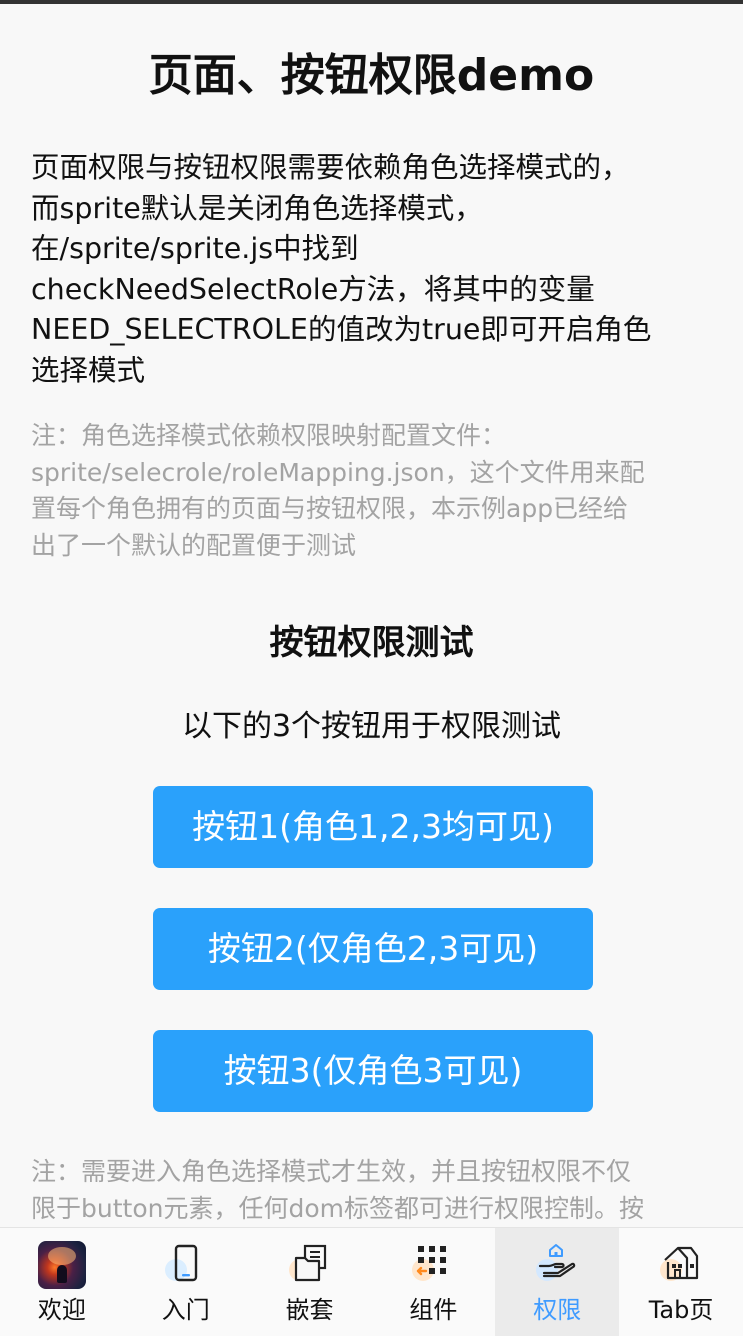 The image size is (743, 1336). What do you see at coordinates (337, 1208) in the screenshot?
I see `note-line: 限于button元素，任何dom标签都可进行权限控制。按` at bounding box center [337, 1208].